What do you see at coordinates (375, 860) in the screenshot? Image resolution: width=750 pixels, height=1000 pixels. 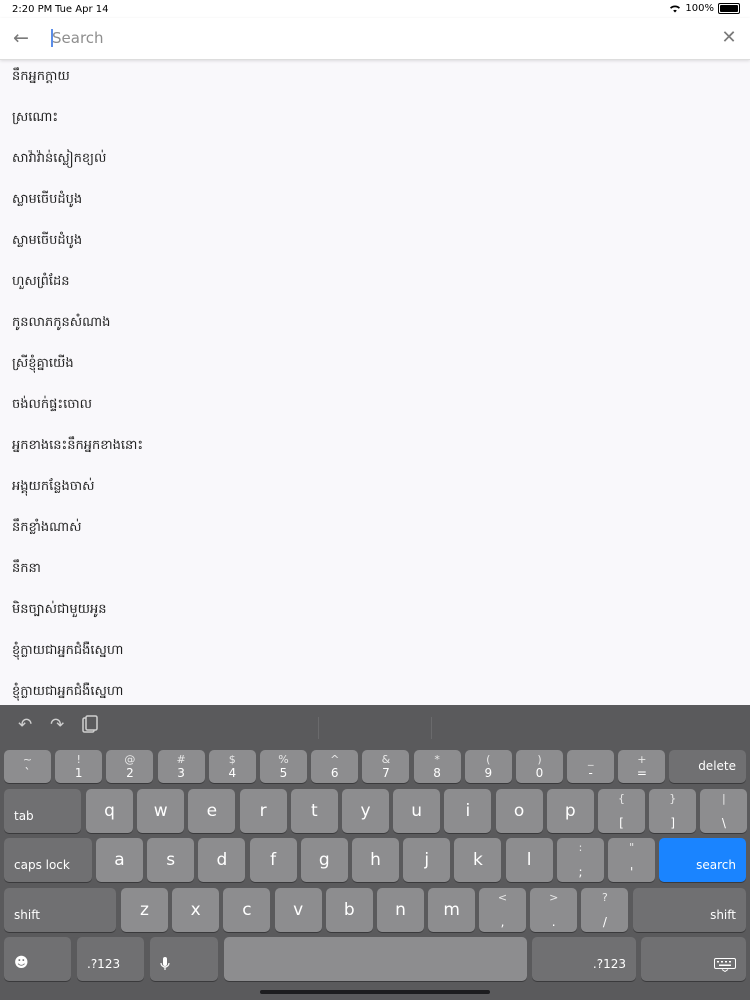 I see `key-h: h` at bounding box center [375, 860].